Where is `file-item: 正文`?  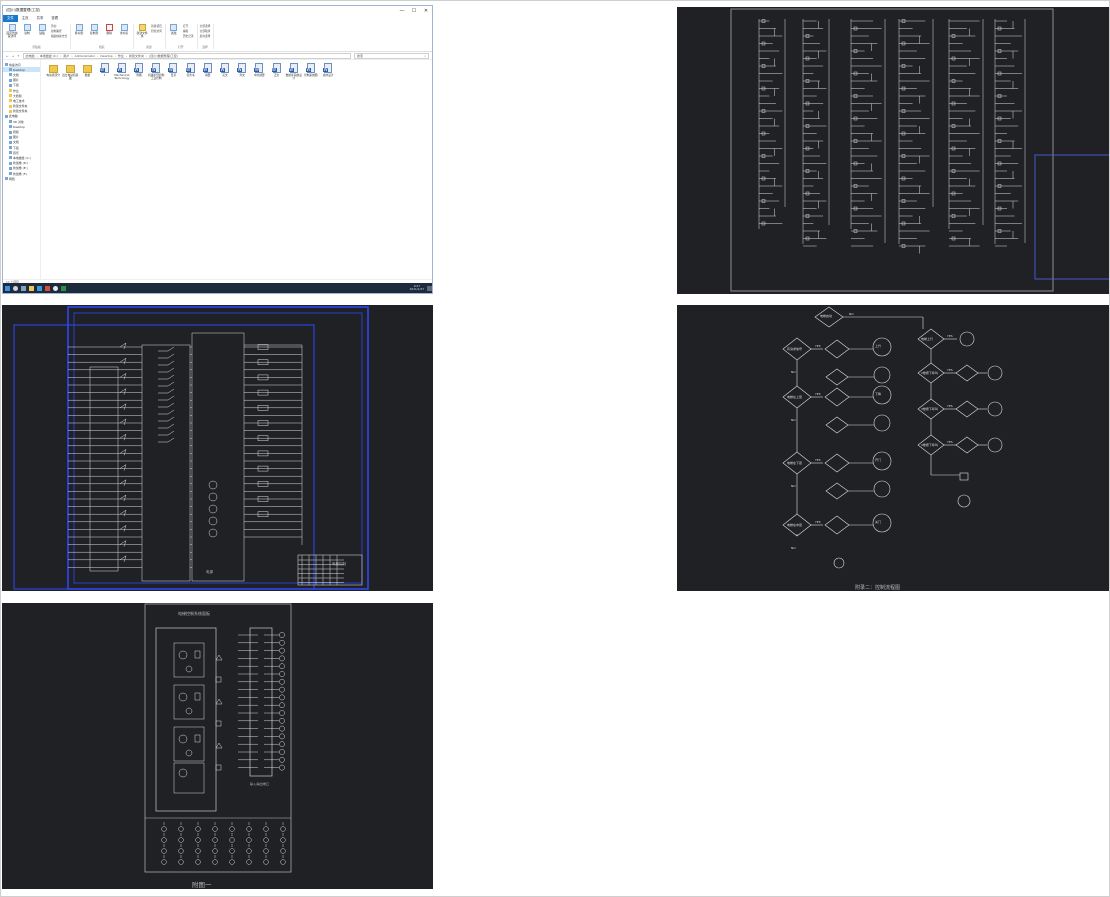
file-item: 正文 is located at coordinates (276, 71).